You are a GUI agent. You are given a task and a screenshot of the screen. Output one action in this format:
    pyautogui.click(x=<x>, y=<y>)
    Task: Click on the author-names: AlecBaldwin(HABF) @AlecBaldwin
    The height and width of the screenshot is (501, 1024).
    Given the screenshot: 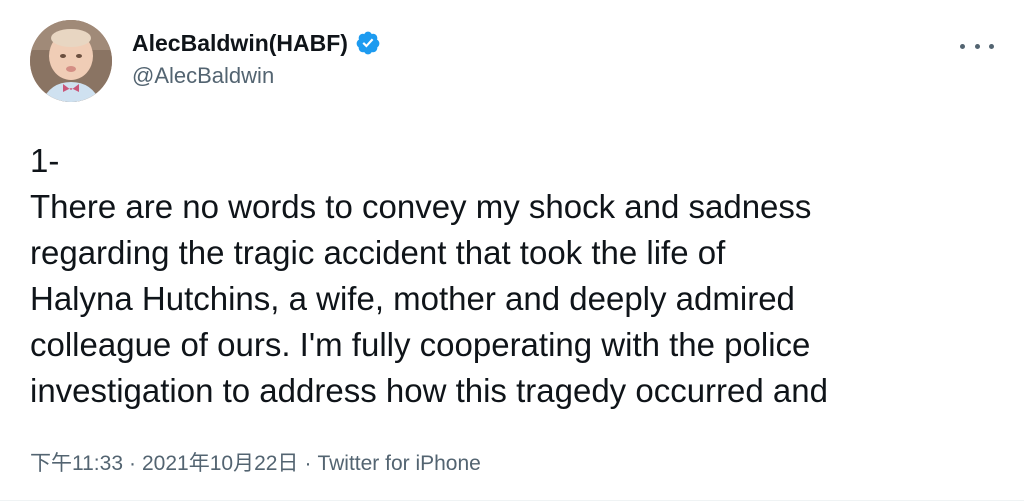 What is the action you would take?
    pyautogui.click(x=256, y=57)
    